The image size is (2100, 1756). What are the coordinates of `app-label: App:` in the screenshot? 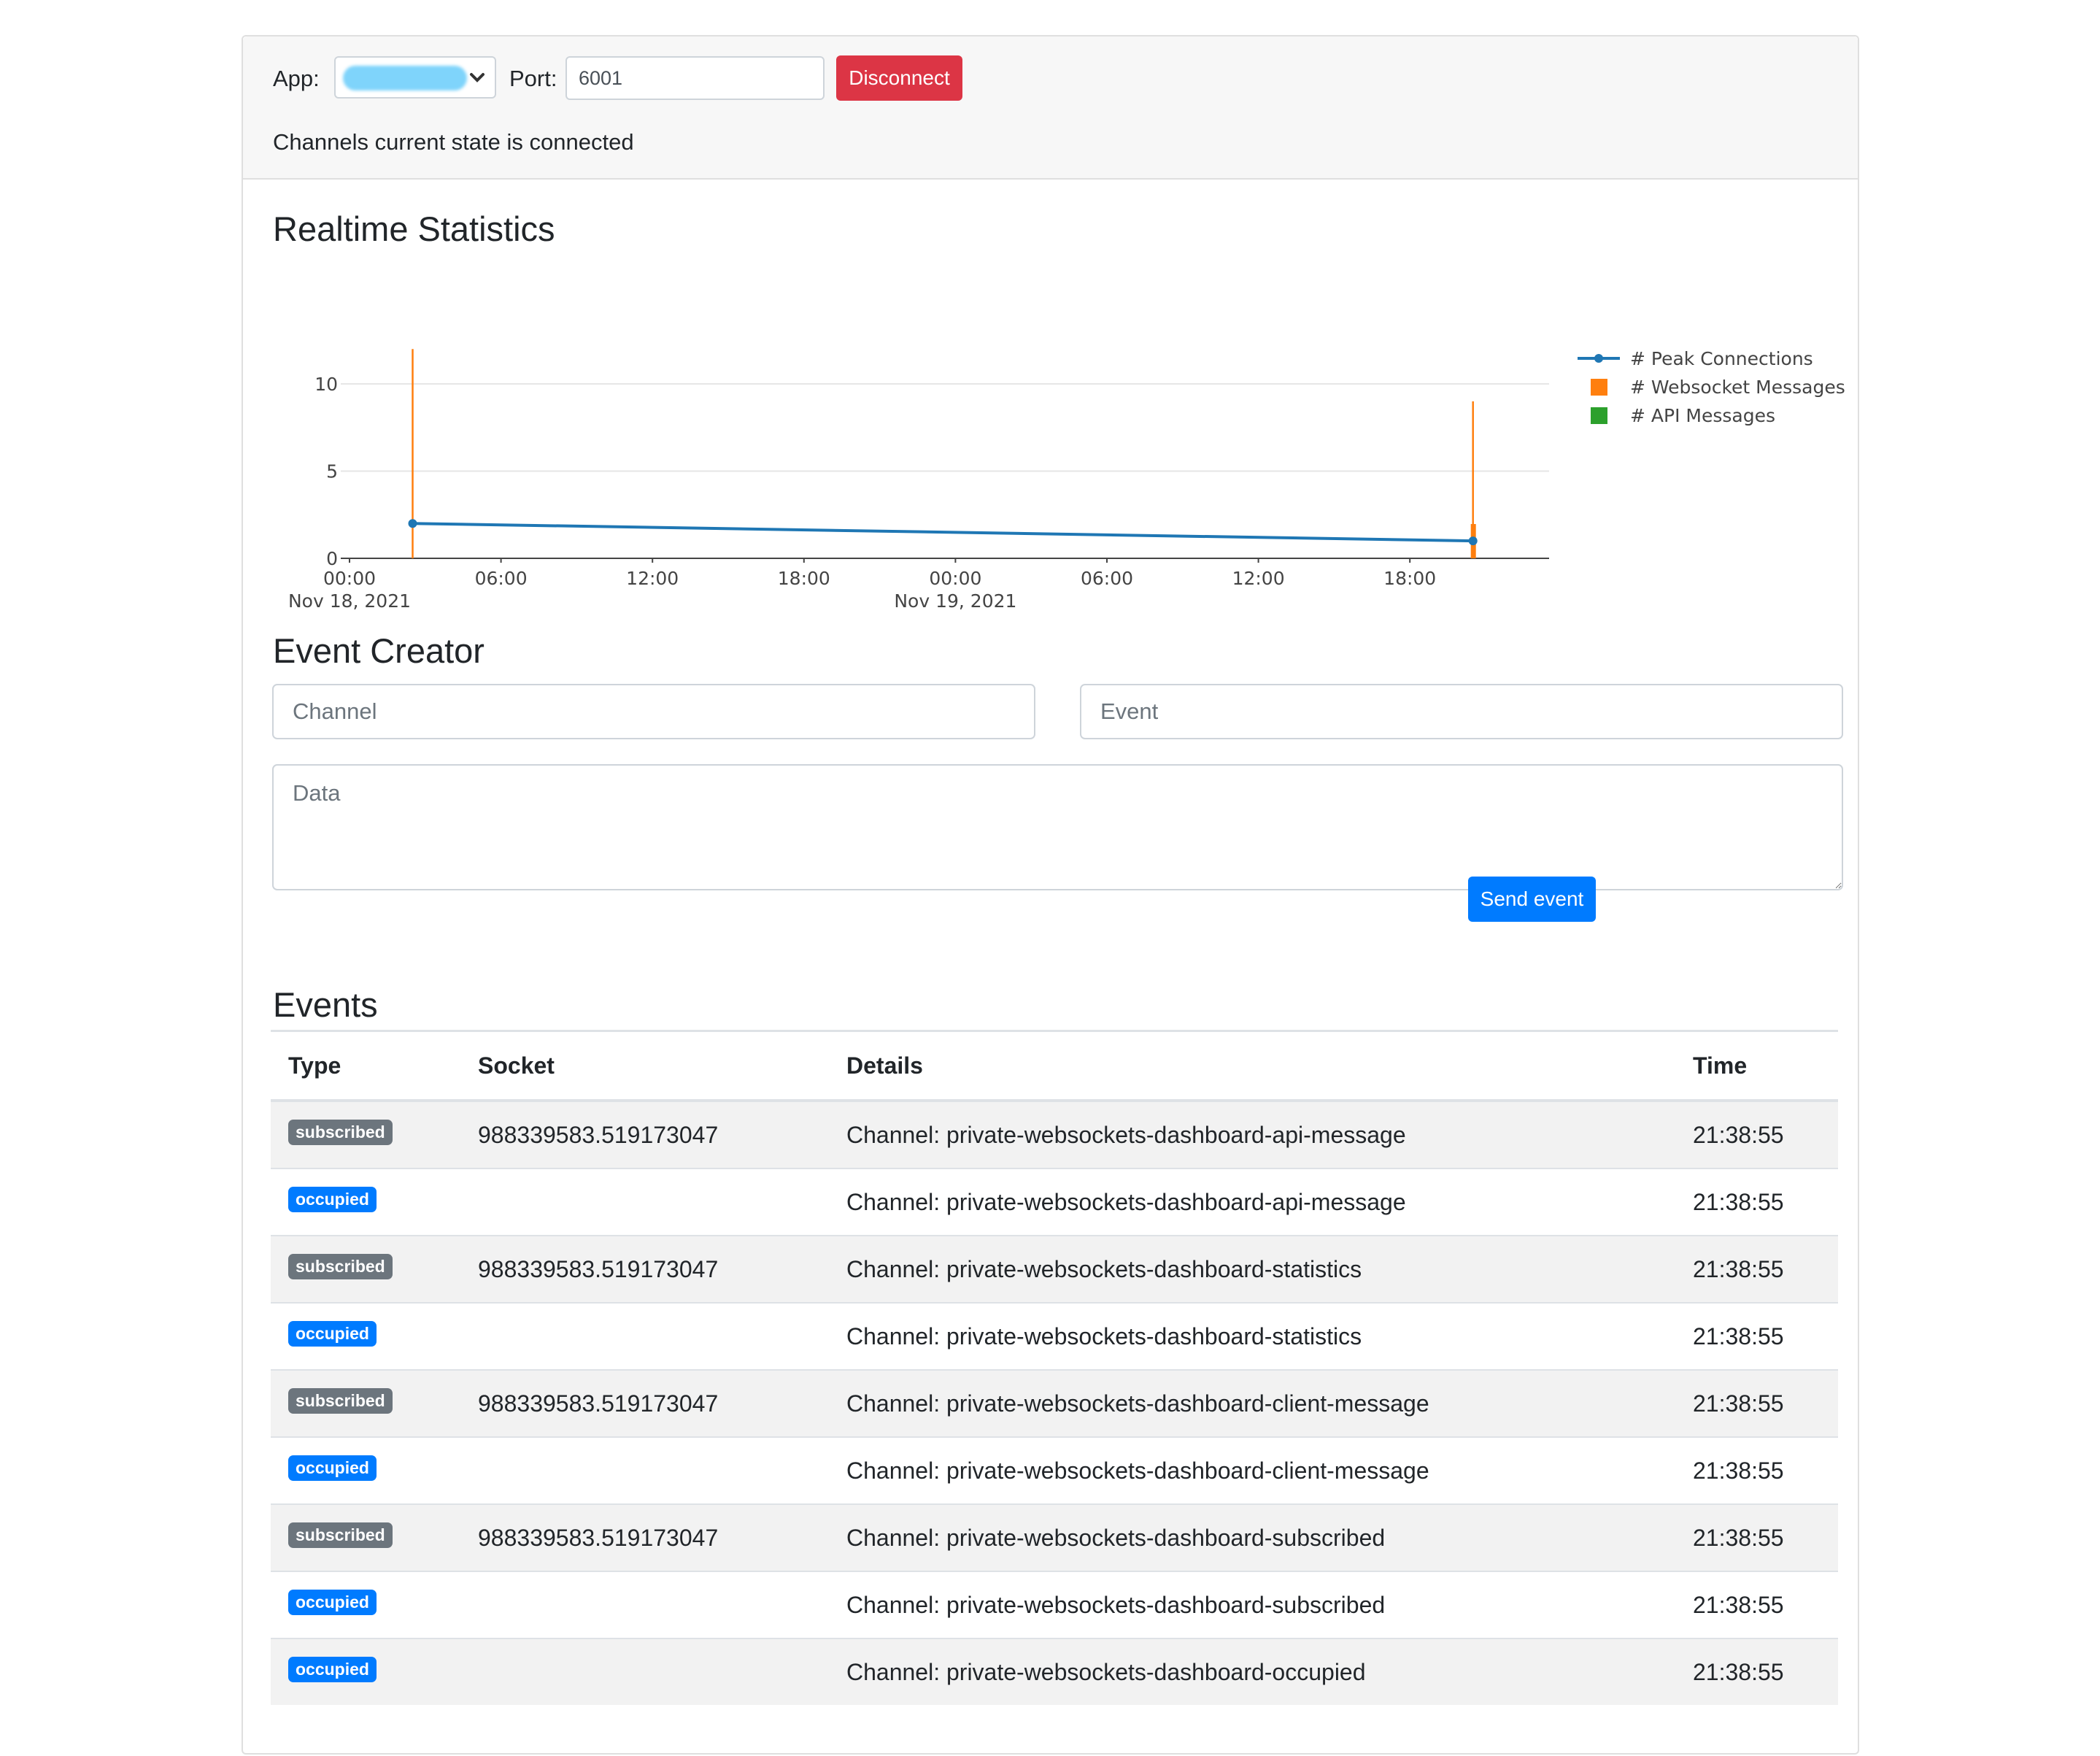 It's located at (296, 78).